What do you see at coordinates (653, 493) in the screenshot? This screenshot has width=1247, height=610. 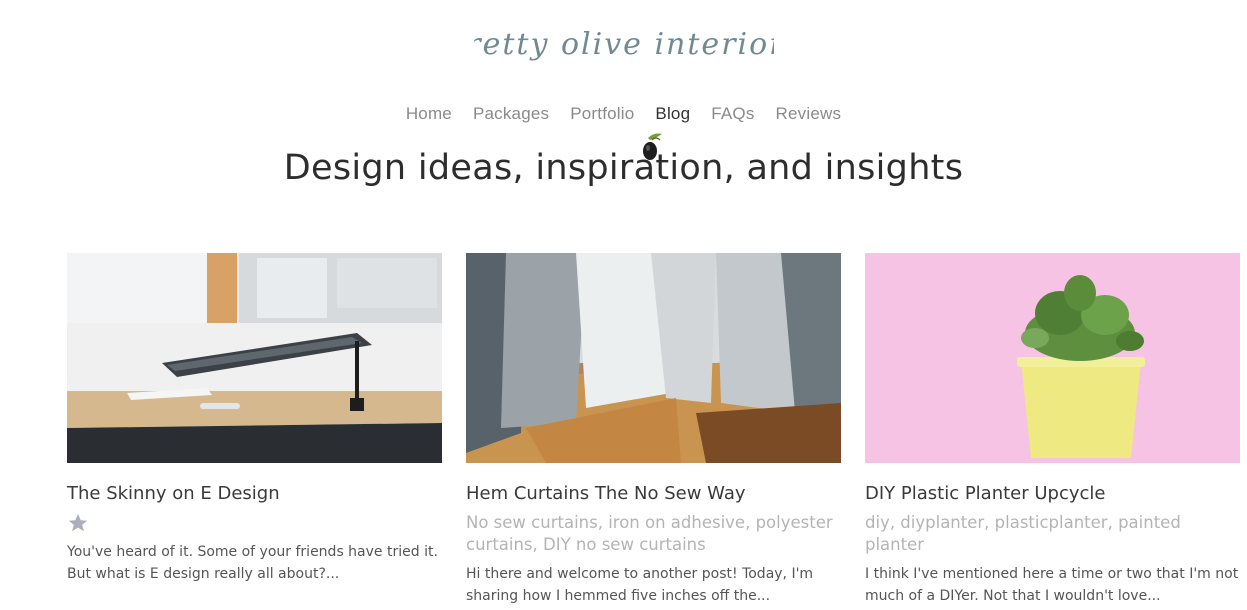 I see `post-title: Hem Curtains The No Sew Way` at bounding box center [653, 493].